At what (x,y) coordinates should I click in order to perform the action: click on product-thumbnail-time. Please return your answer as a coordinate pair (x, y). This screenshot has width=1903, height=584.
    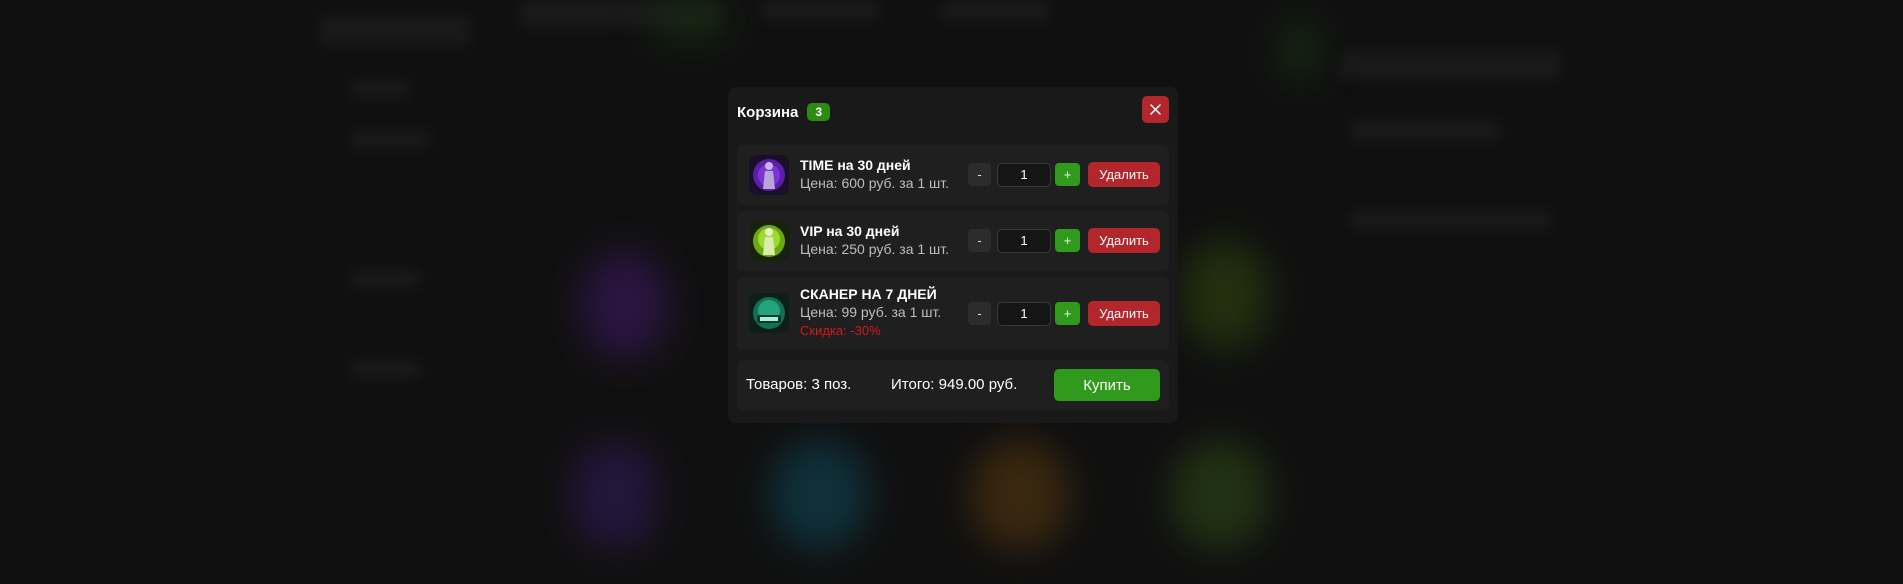
    Looking at the image, I should click on (769, 175).